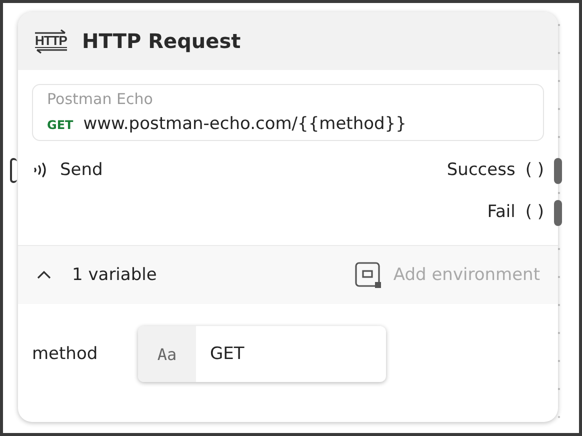 The height and width of the screenshot is (436, 582). What do you see at coordinates (481, 170) in the screenshot?
I see `output-label: Success` at bounding box center [481, 170].